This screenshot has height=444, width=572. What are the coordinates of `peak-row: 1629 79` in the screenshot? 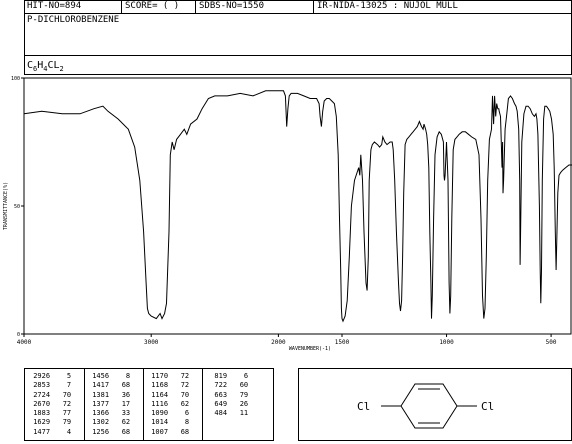 It's located at (50, 422).